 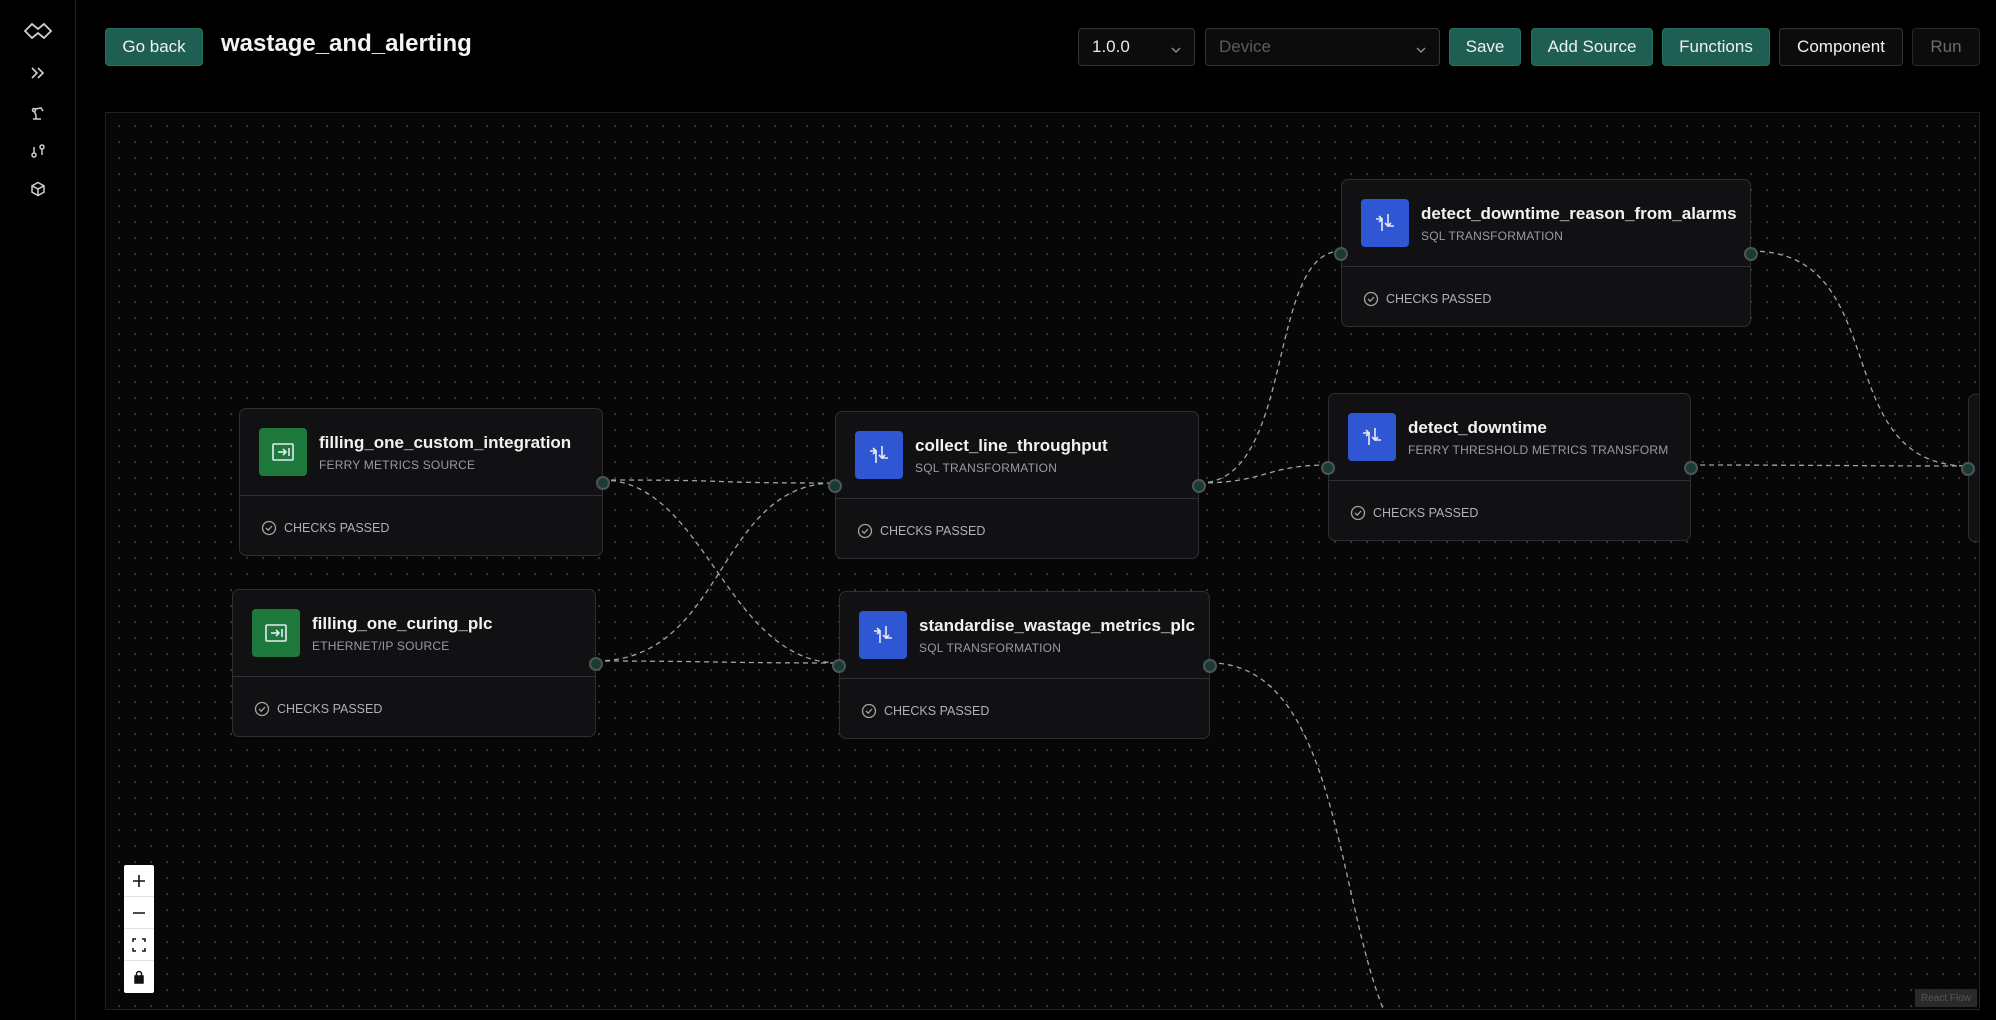 What do you see at coordinates (1057, 625) in the screenshot?
I see `node-title: standardise_wastage_metrics_plc` at bounding box center [1057, 625].